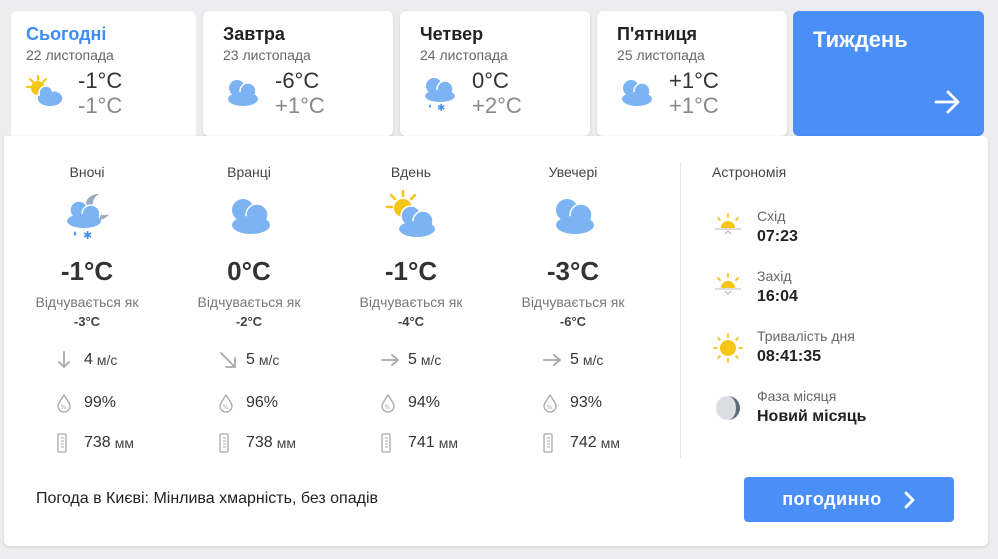 The width and height of the screenshot is (998, 559). What do you see at coordinates (411, 321) in the screenshot?
I see `feels-like-value: -4°C` at bounding box center [411, 321].